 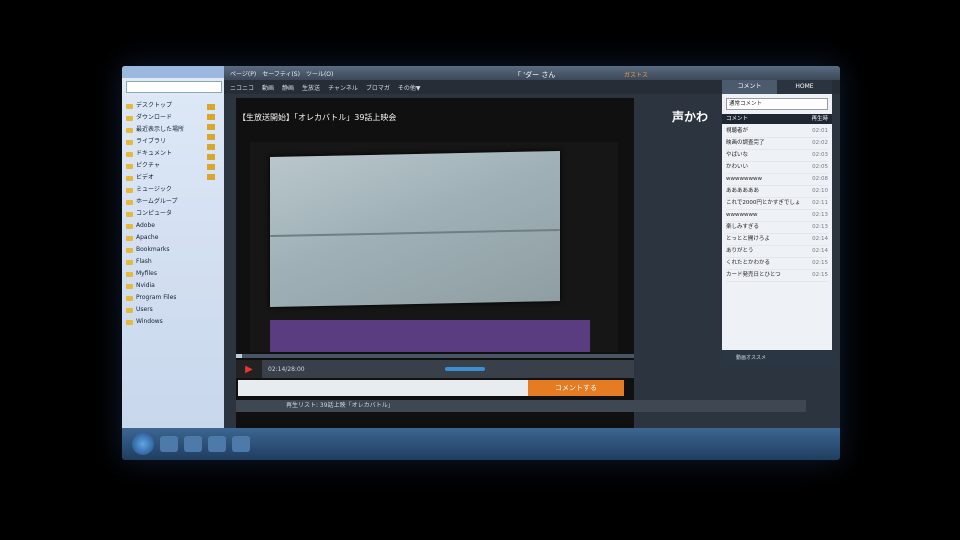 What do you see at coordinates (161, 286) in the screenshot?
I see `explorer-tree-item: Nvidia` at bounding box center [161, 286].